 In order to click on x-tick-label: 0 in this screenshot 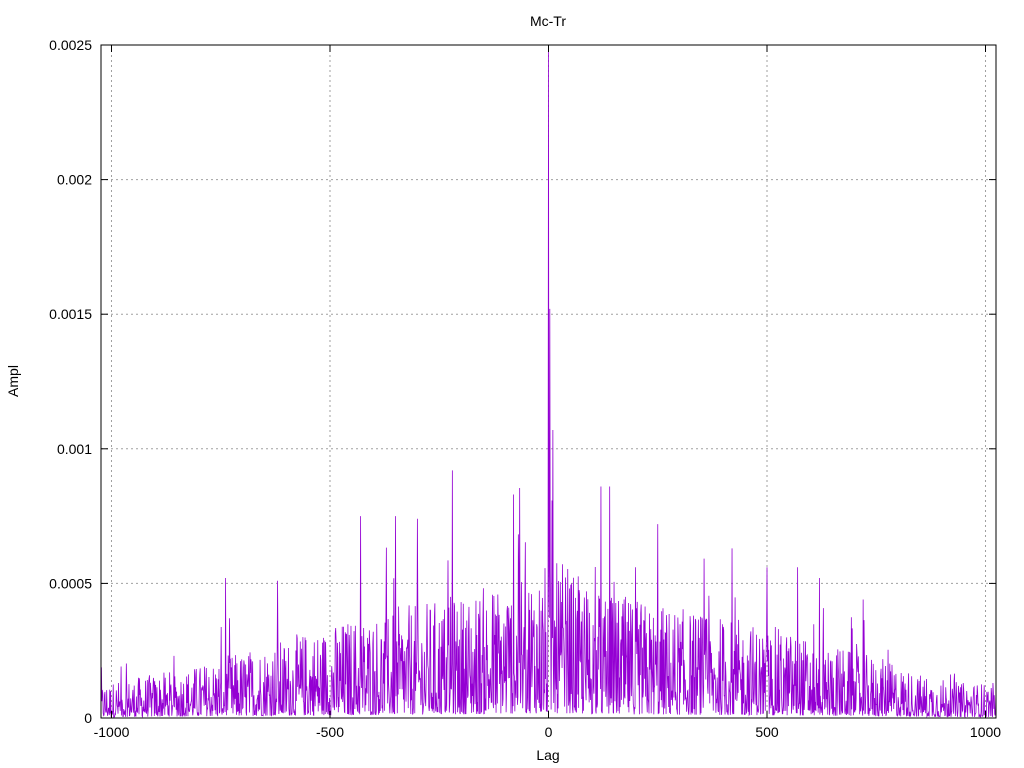, I will do `click(549, 732)`.